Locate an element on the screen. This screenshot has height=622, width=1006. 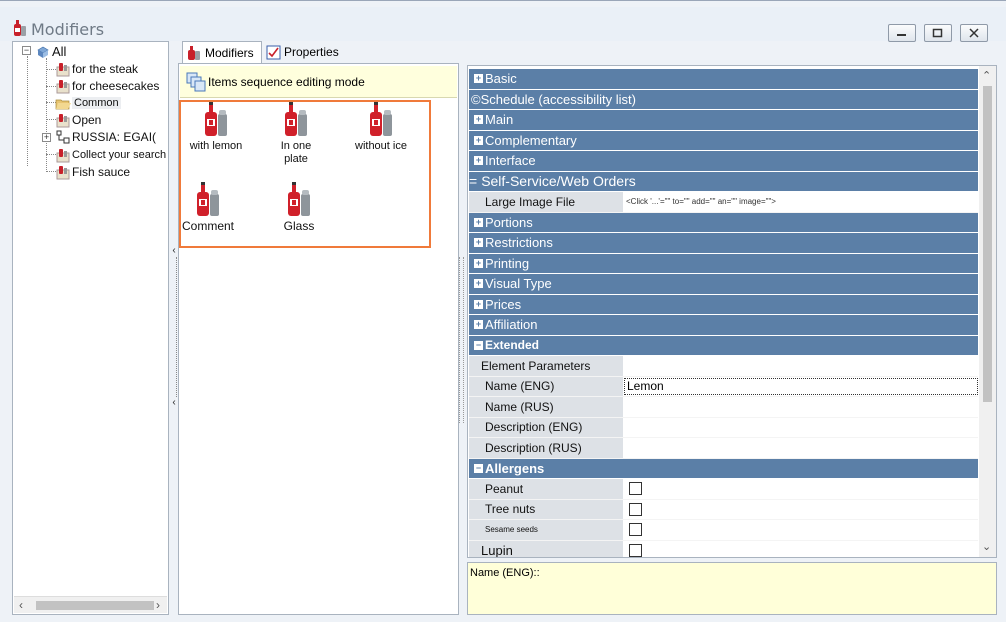
property-description-panel: Name (ENG):: is located at coordinates (732, 588).